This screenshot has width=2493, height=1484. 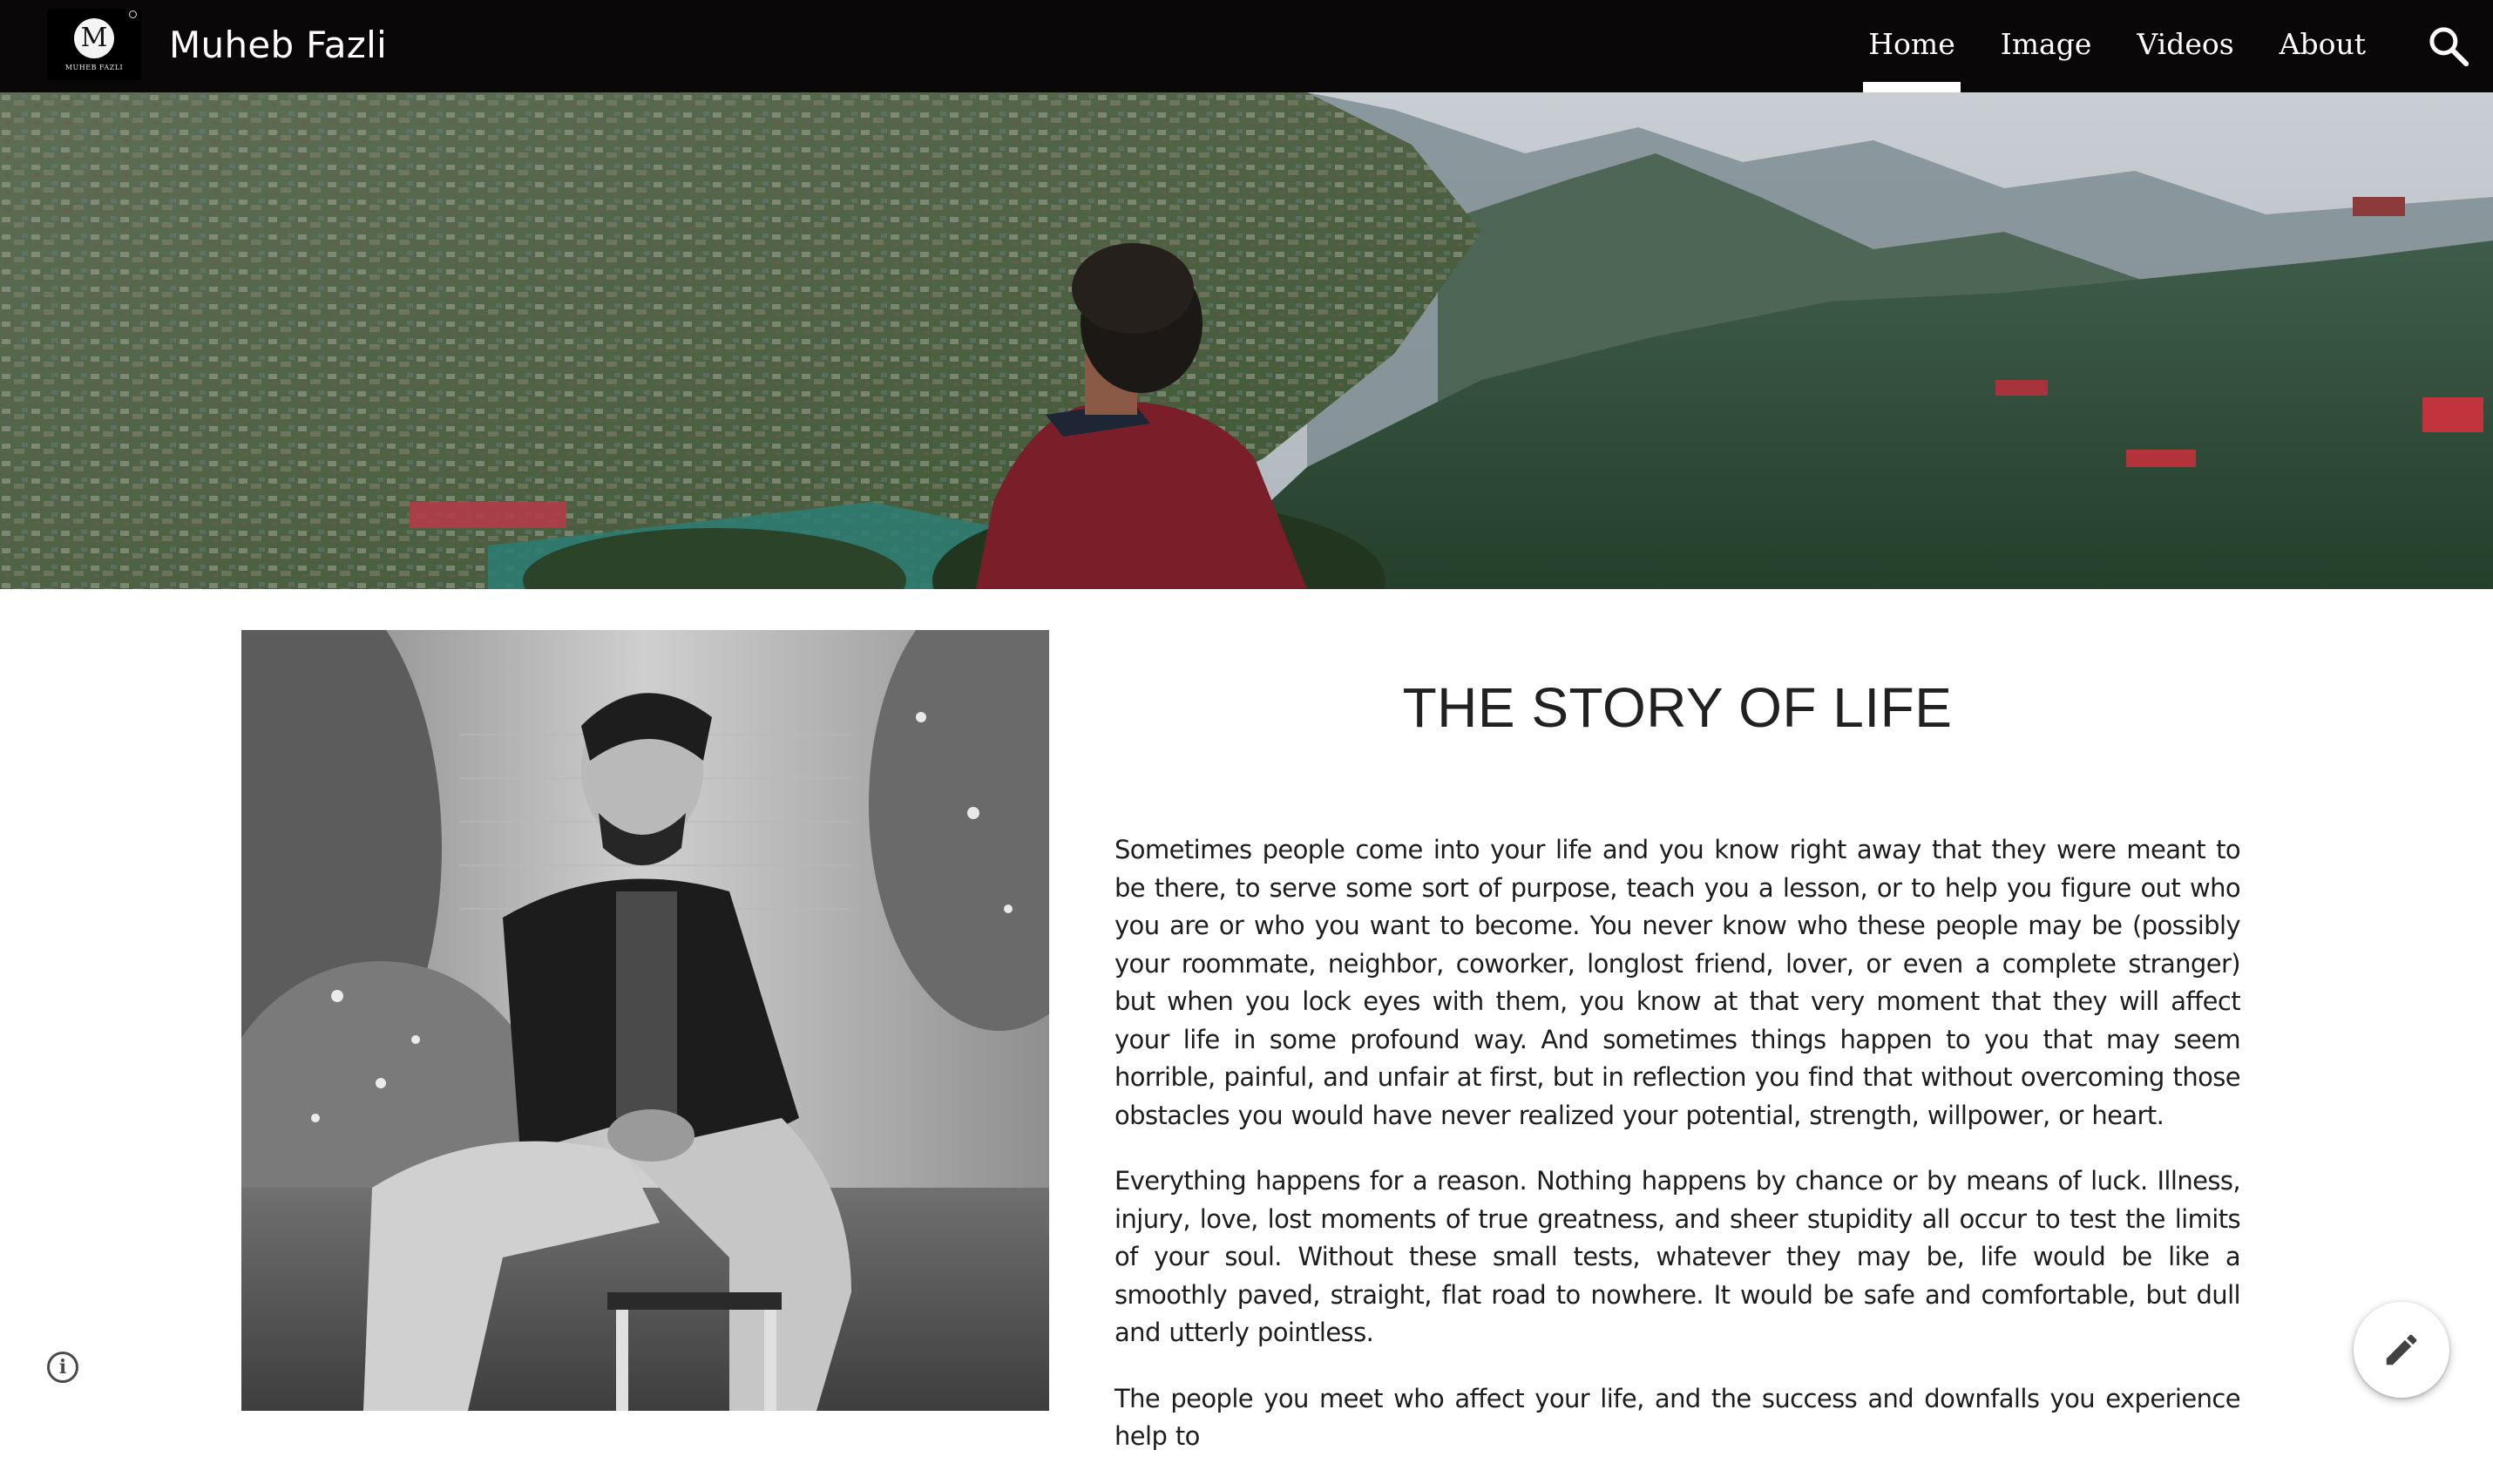 What do you see at coordinates (94, 67) in the screenshot?
I see `logo-wordmark: MUHEB FAZLI` at bounding box center [94, 67].